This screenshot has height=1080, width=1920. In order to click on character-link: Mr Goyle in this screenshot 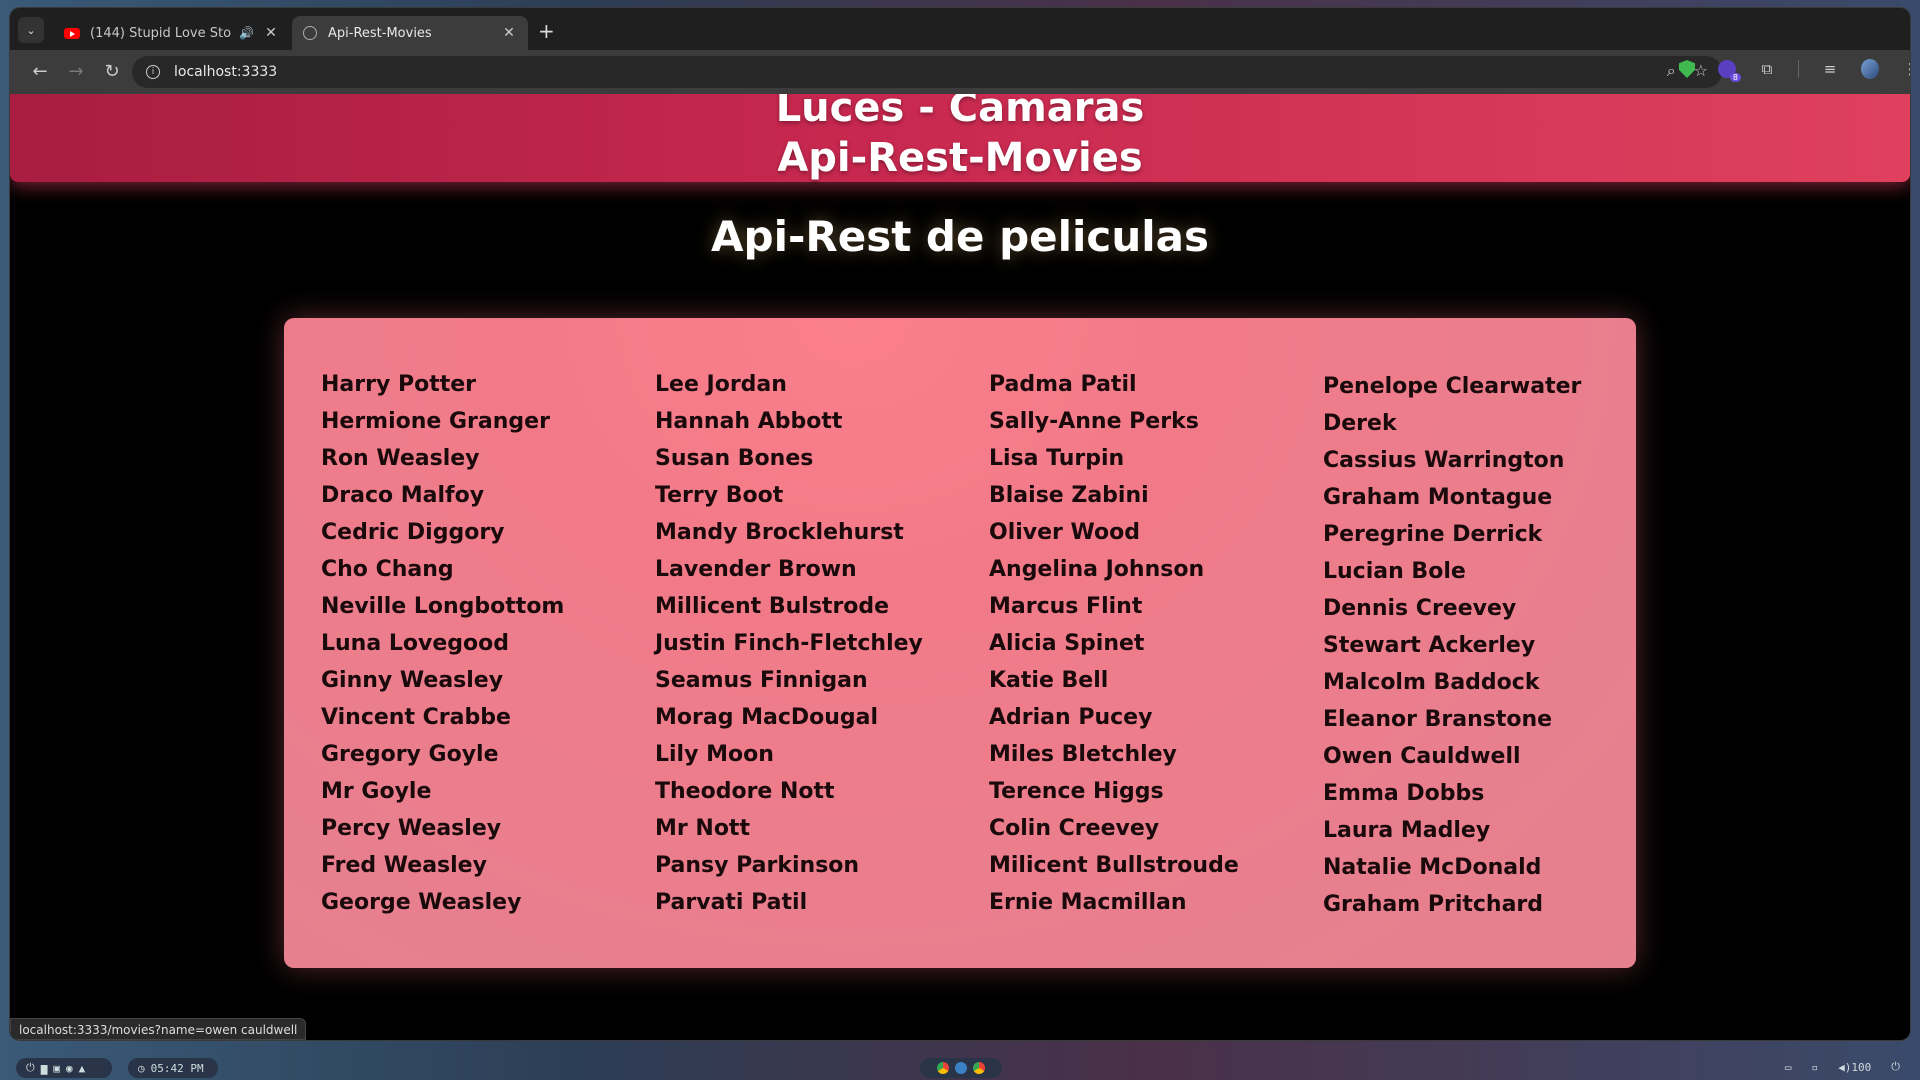, I will do `click(442, 791)`.